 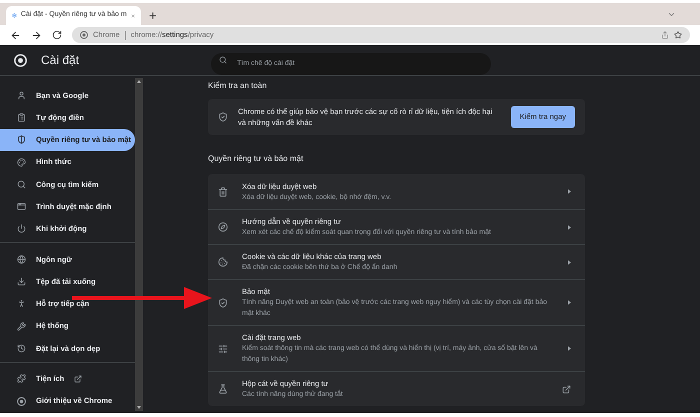 What do you see at coordinates (60, 60) in the screenshot?
I see `settings-title: Cài đặt` at bounding box center [60, 60].